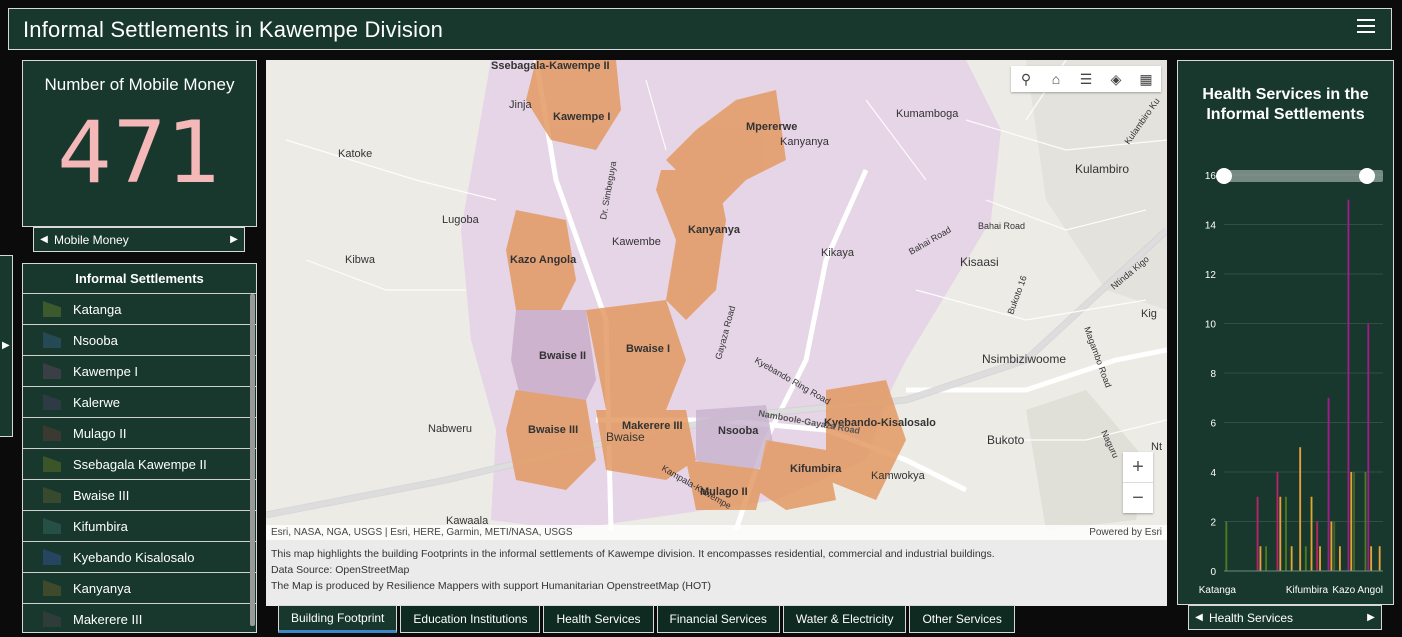 This screenshot has width=1402, height=637. Describe the element at coordinates (338, 619) in the screenshot. I see `tab-building-footprint: Building Footprint` at that location.